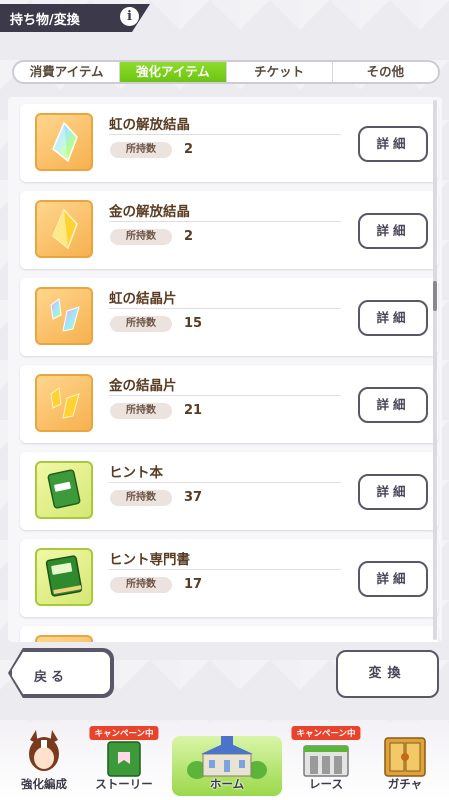 The image size is (449, 800). Describe the element at coordinates (44, 784) in the screenshot. I see `nav-label: 強化編成` at that location.